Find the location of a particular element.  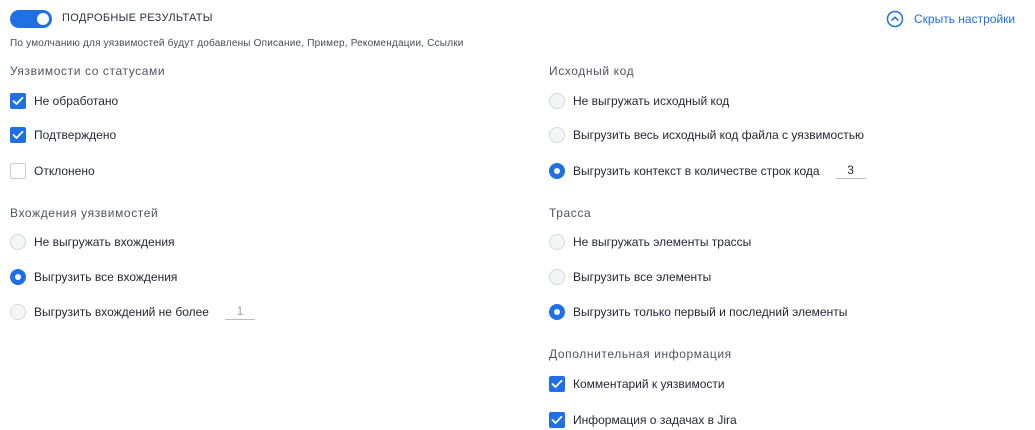

source-code-title: Исходный код is located at coordinates (592, 71).